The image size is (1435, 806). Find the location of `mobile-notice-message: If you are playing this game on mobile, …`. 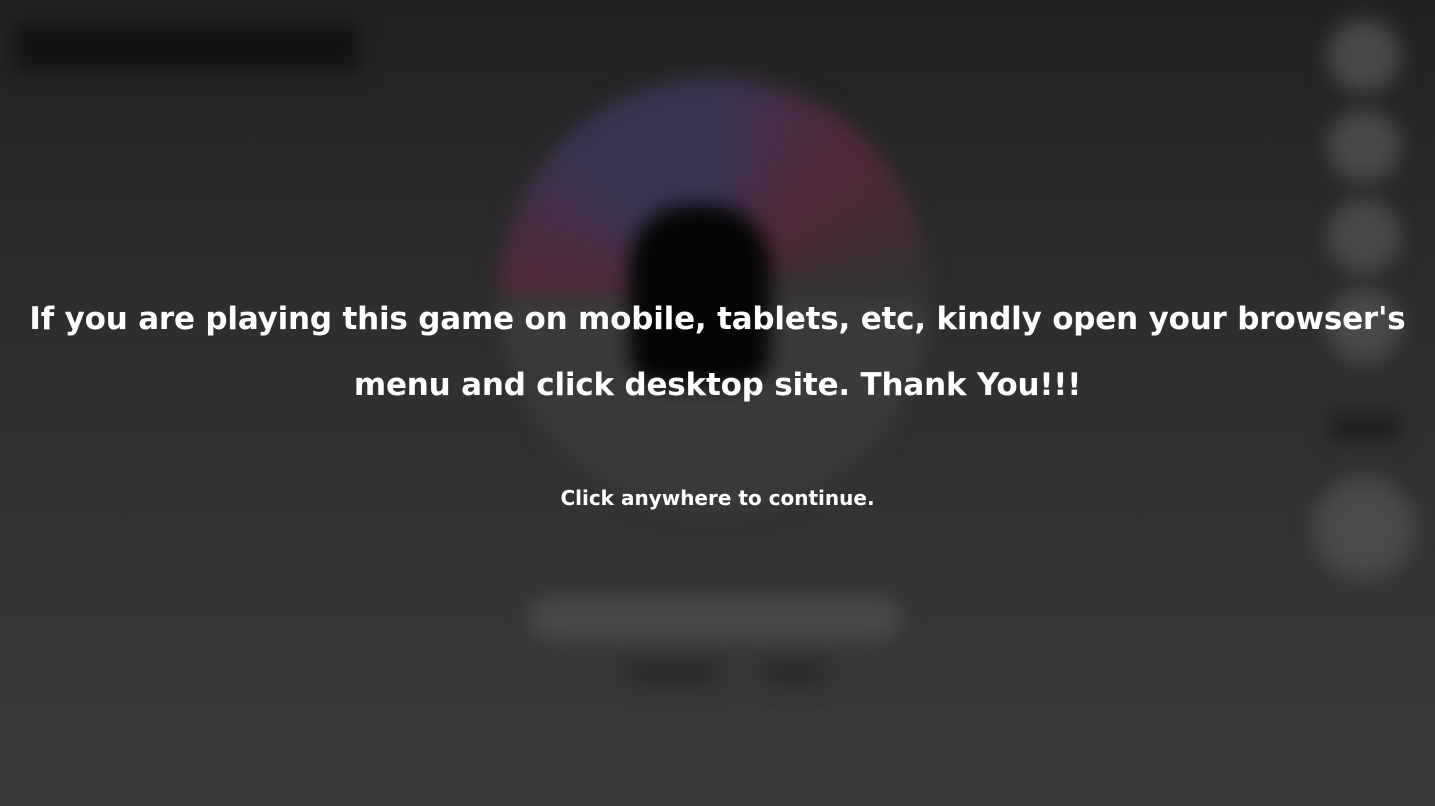

mobile-notice-message: If you are playing this game on mobile, … is located at coordinates (717, 352).